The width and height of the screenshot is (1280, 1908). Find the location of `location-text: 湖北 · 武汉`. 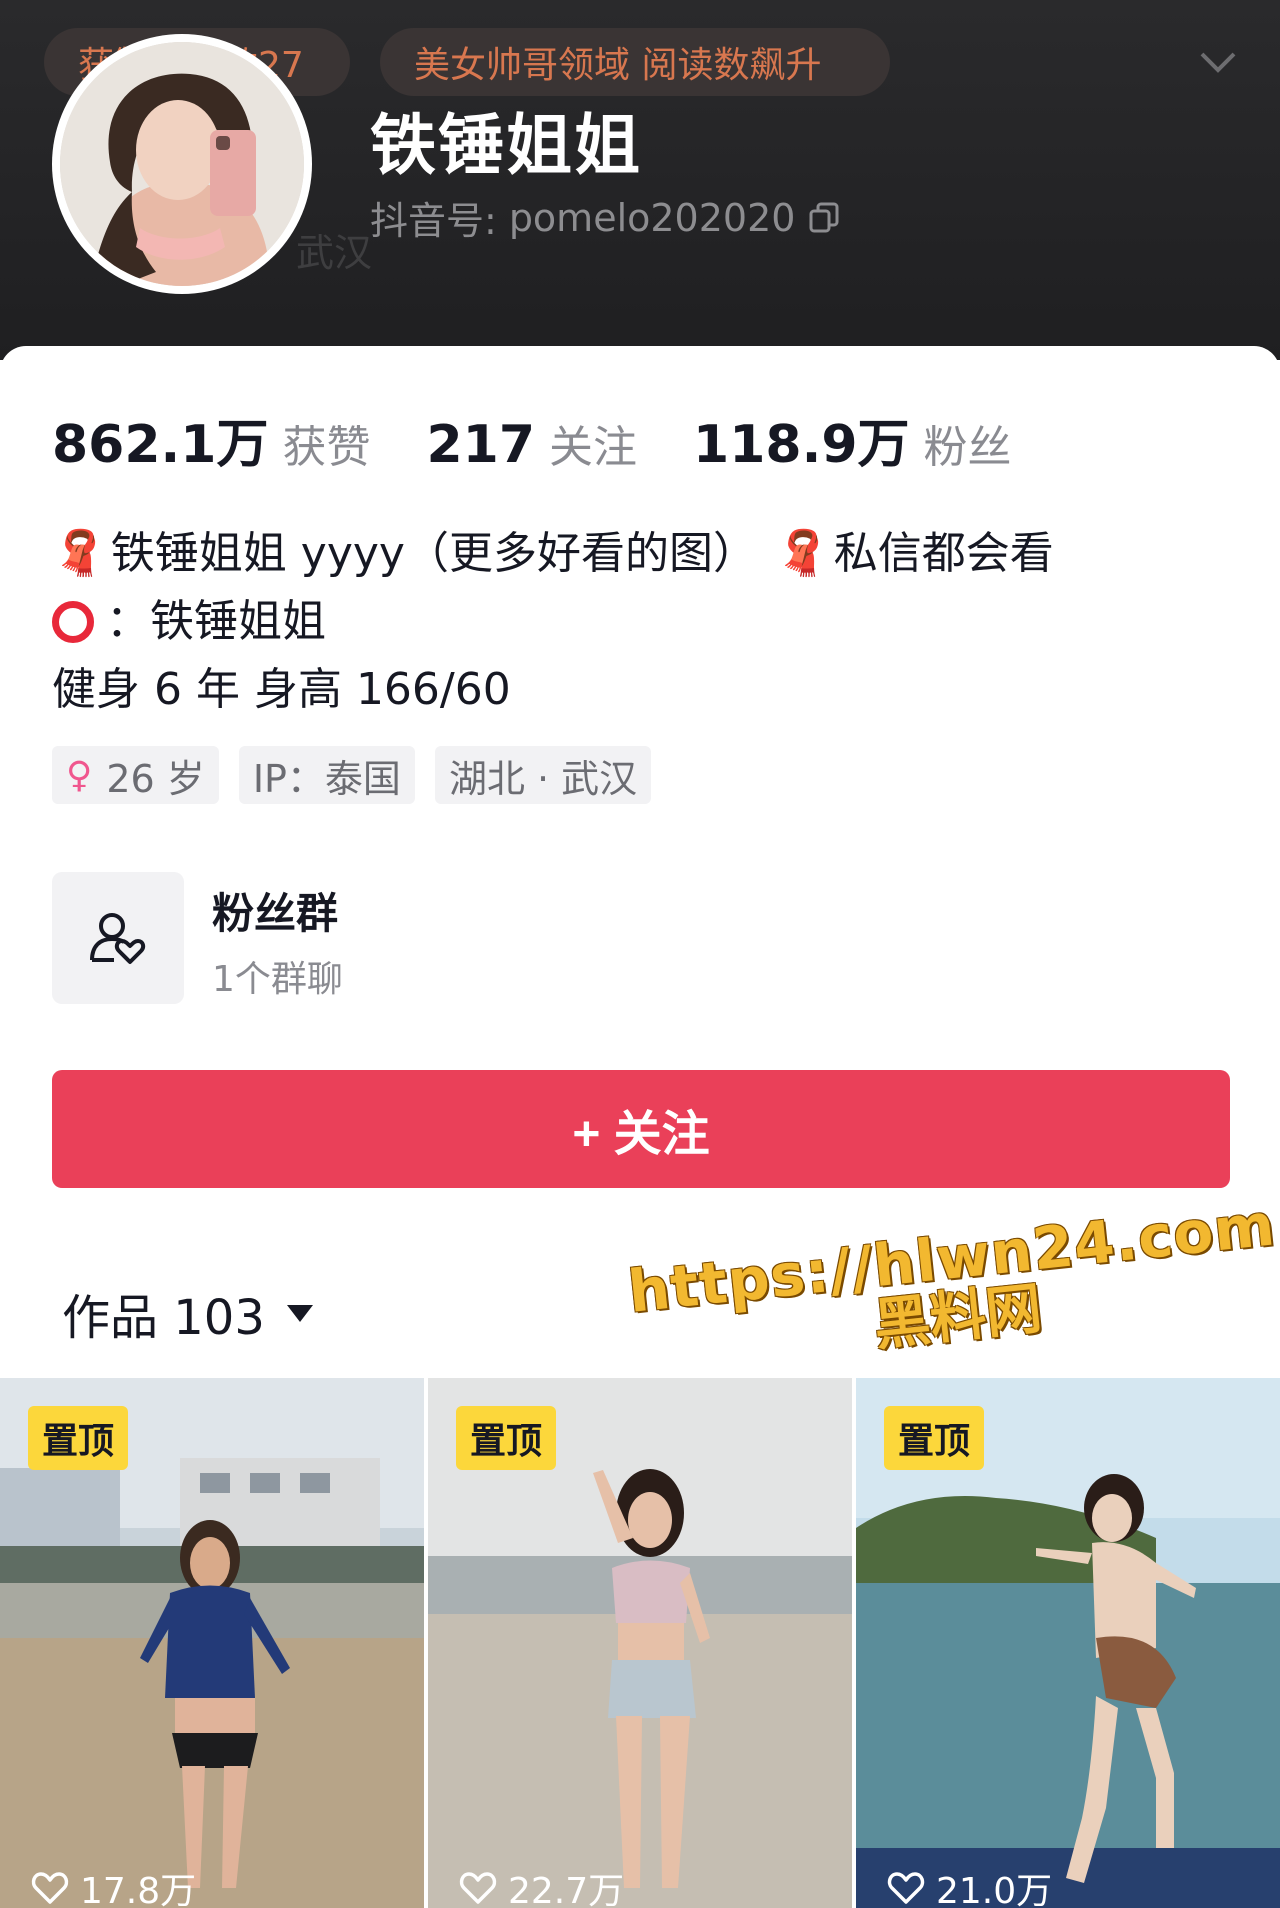

location-text: 湖北 · 武汉 is located at coordinates (543, 778).